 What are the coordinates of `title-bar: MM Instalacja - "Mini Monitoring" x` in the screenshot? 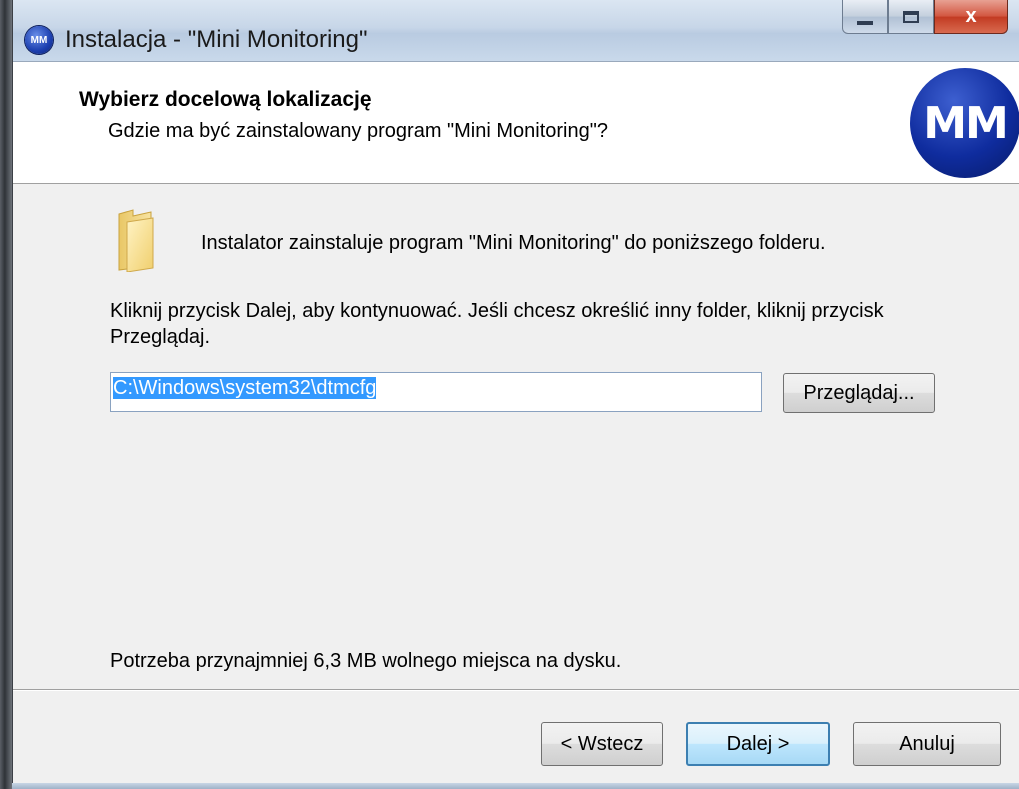 It's located at (516, 31).